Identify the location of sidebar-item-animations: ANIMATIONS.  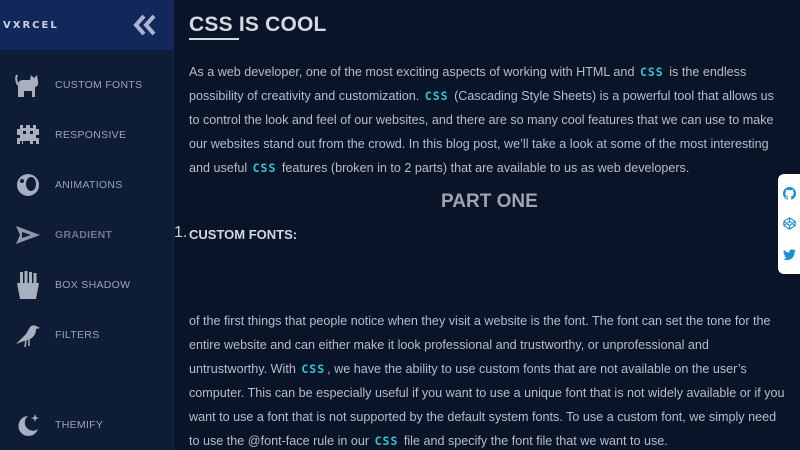
(87, 185).